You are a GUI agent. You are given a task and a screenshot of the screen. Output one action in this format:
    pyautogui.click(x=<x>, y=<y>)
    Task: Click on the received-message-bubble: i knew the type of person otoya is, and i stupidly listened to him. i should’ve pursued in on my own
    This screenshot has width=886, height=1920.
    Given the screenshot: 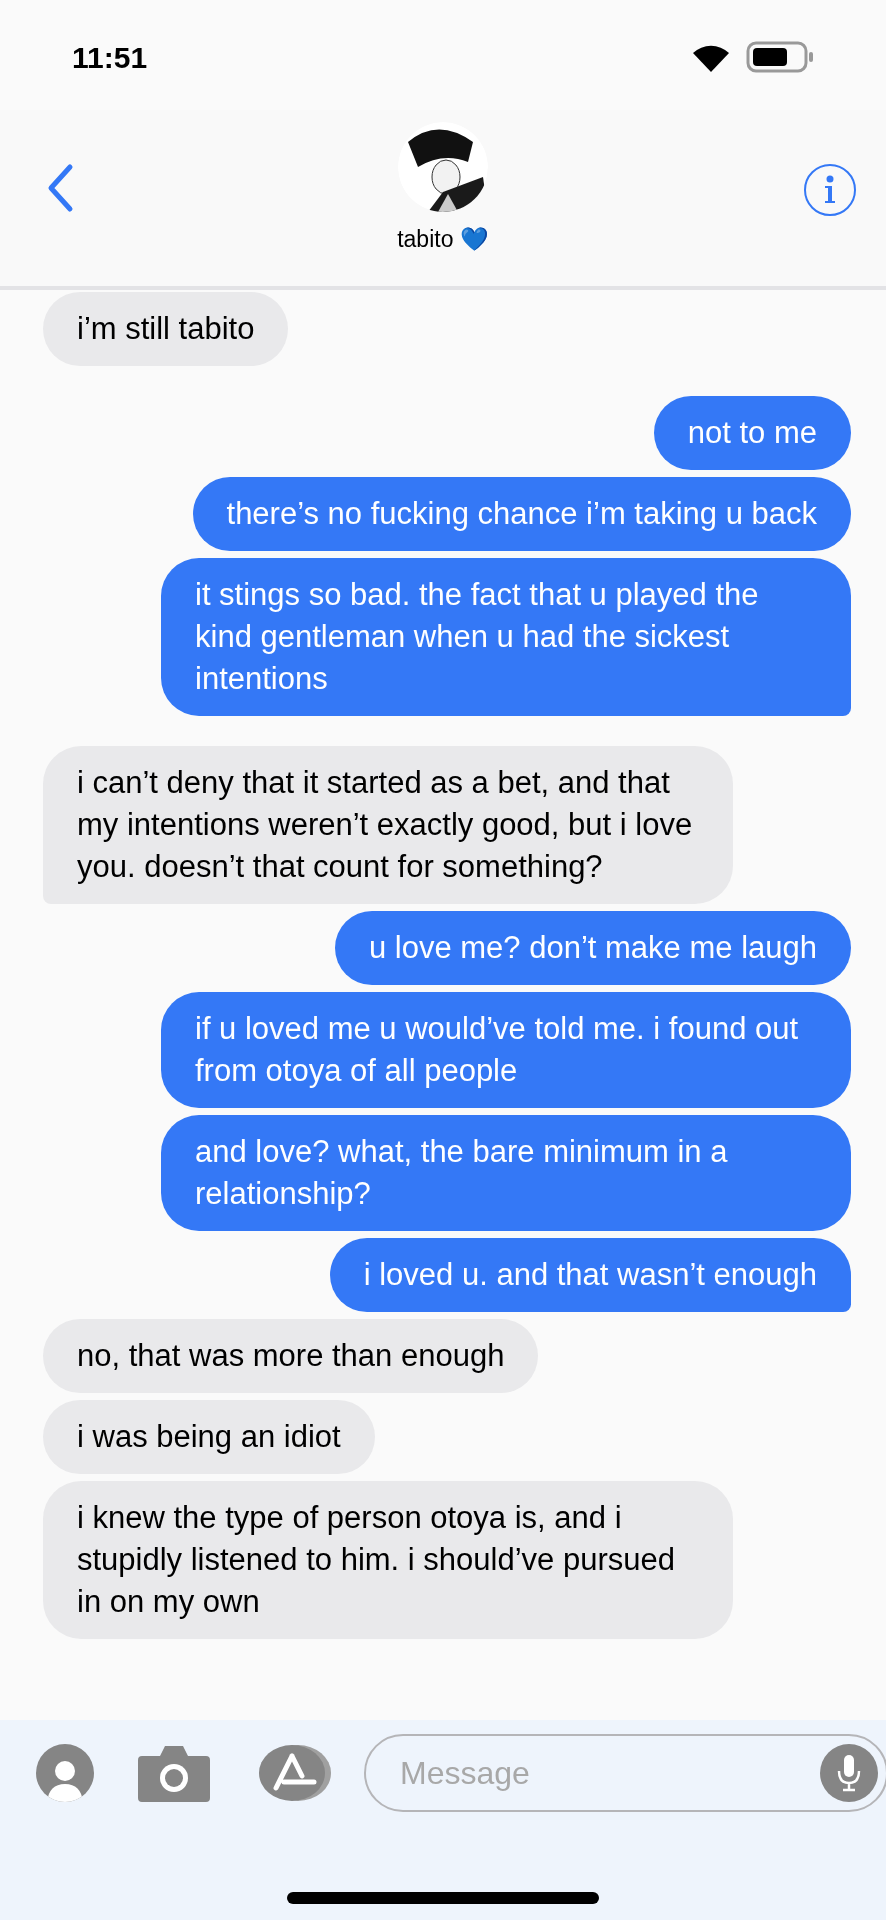 What is the action you would take?
    pyautogui.click(x=388, y=1560)
    